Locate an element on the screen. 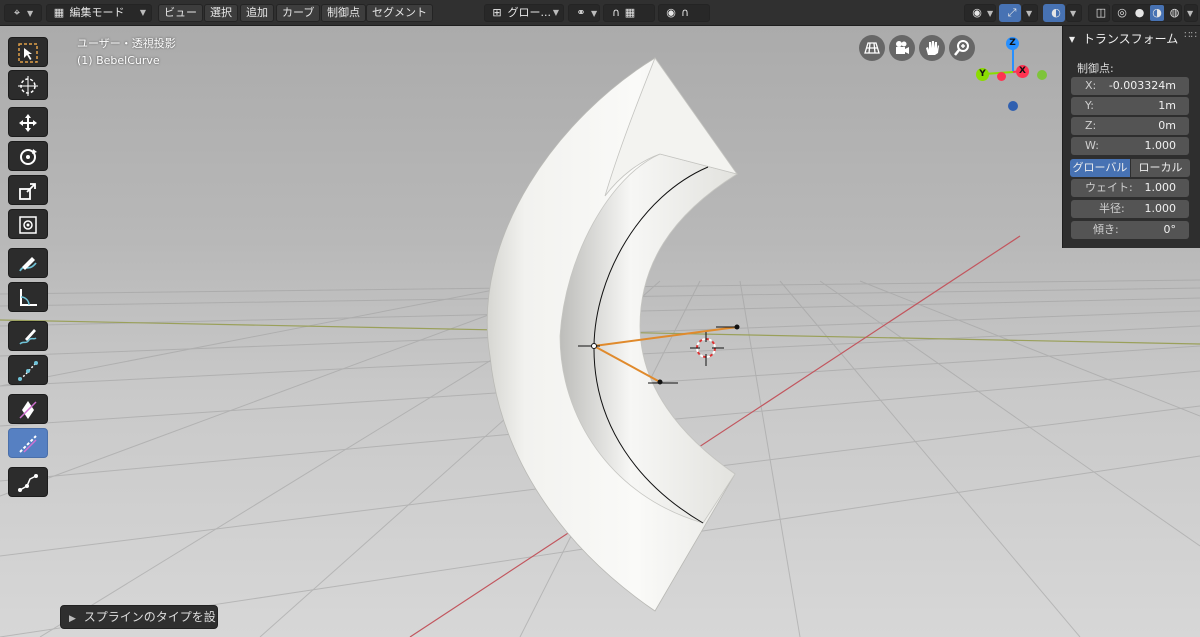 The height and width of the screenshot is (637, 1200). camera-icon is located at coordinates (902, 47).